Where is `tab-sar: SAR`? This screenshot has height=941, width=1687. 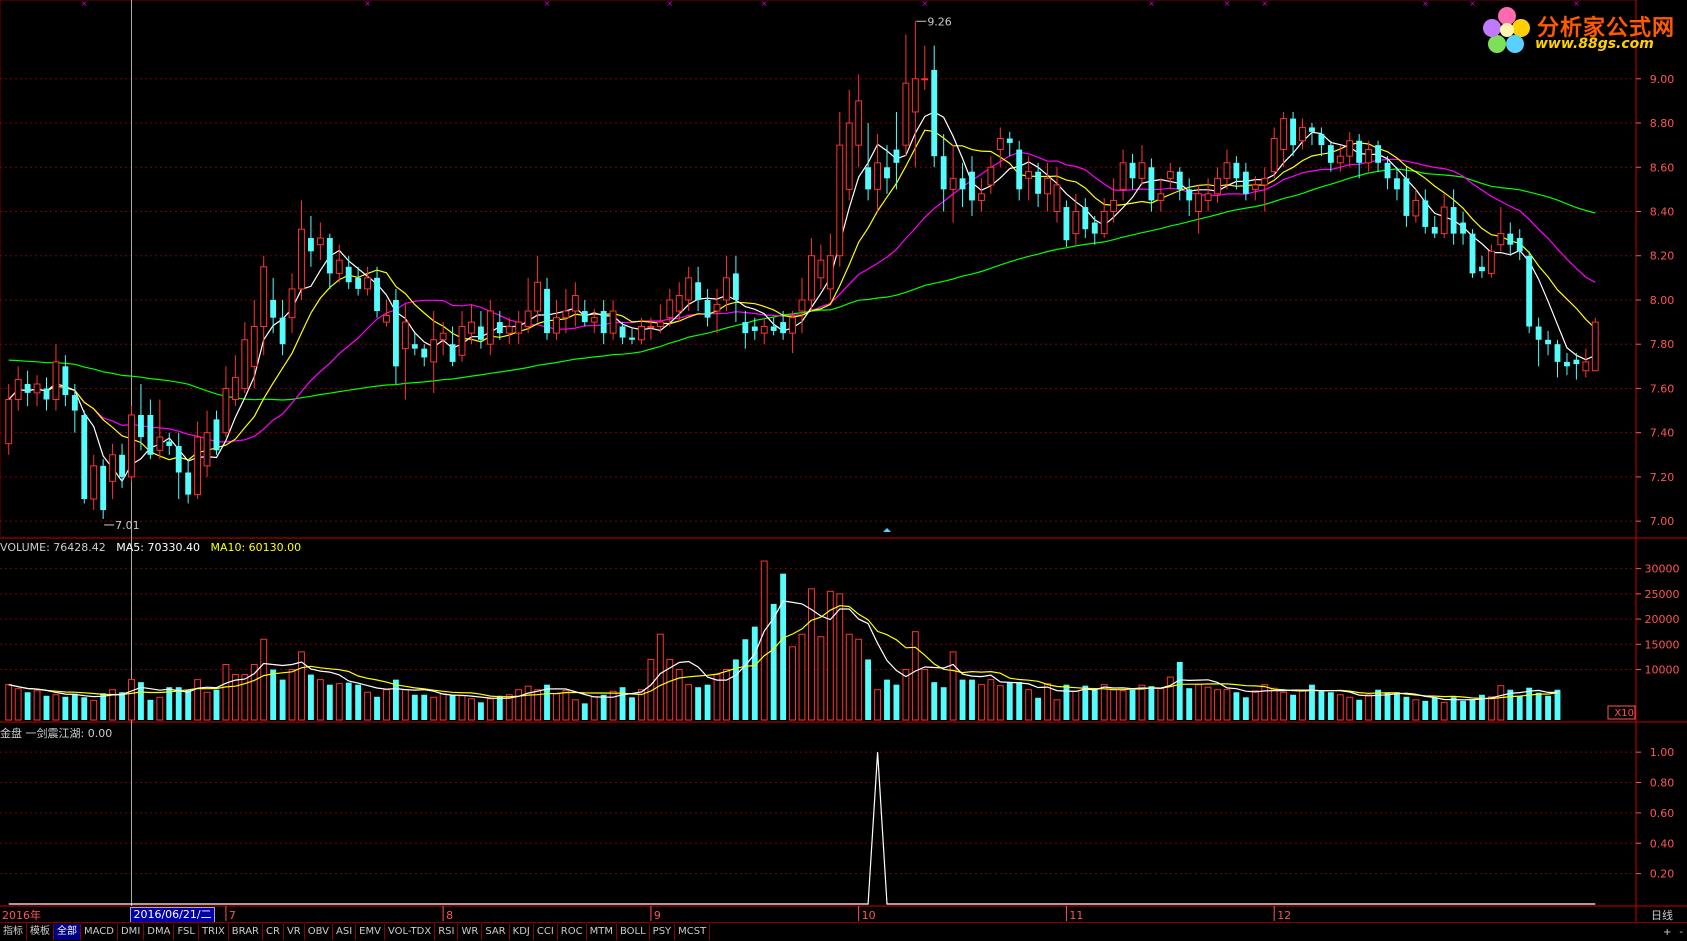 tab-sar: SAR is located at coordinates (496, 932).